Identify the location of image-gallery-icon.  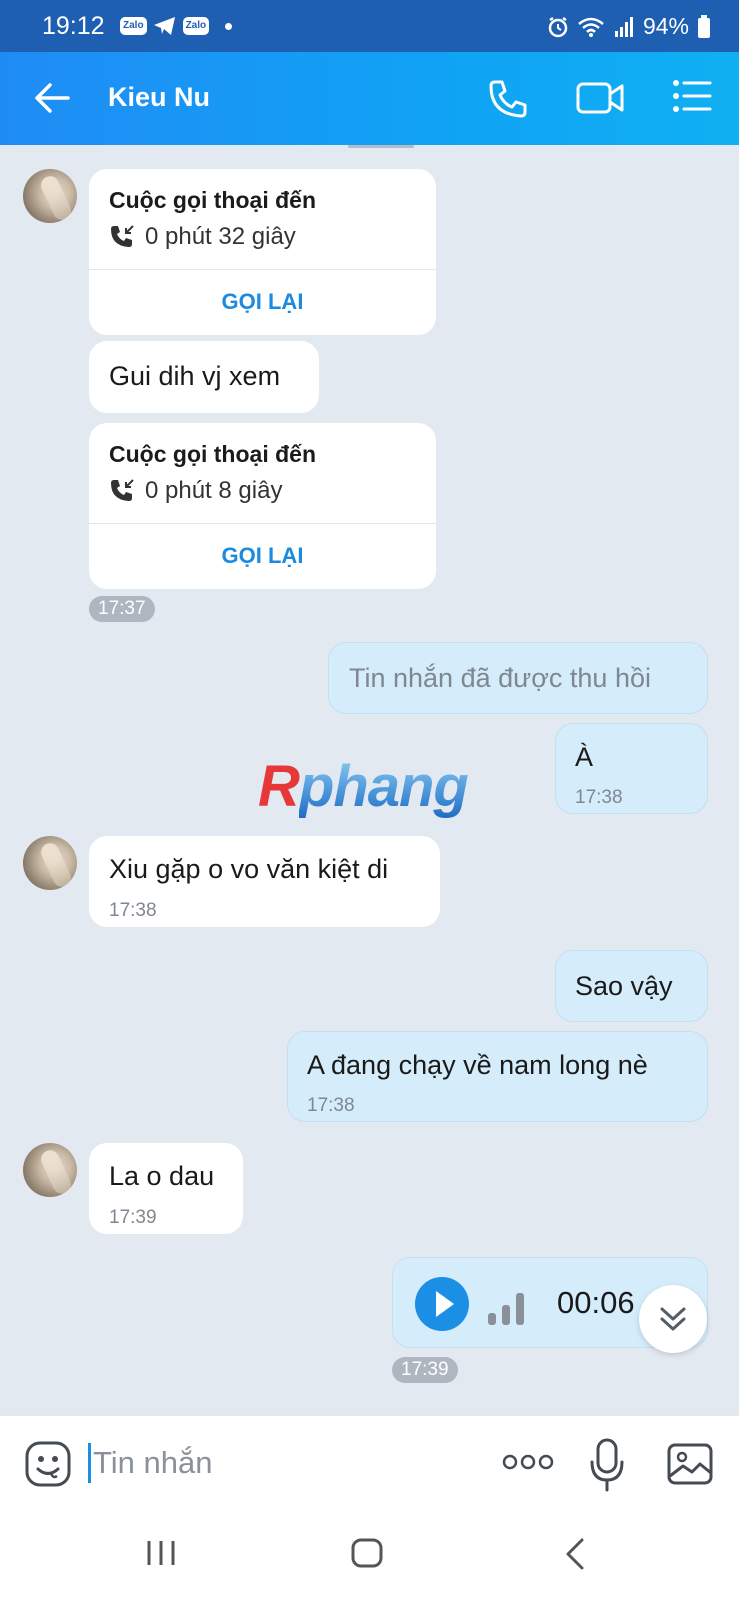
(690, 1464).